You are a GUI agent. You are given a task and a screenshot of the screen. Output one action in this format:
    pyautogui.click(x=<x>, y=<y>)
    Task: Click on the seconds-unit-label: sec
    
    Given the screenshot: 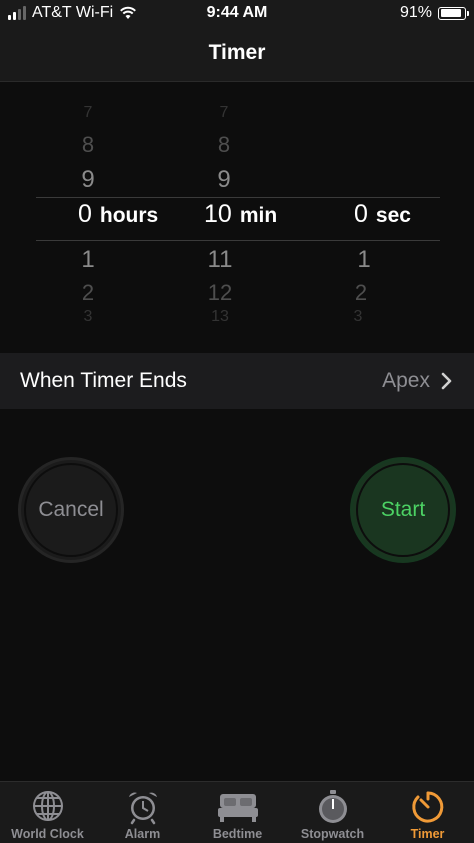 What is the action you would take?
    pyautogui.click(x=393, y=215)
    